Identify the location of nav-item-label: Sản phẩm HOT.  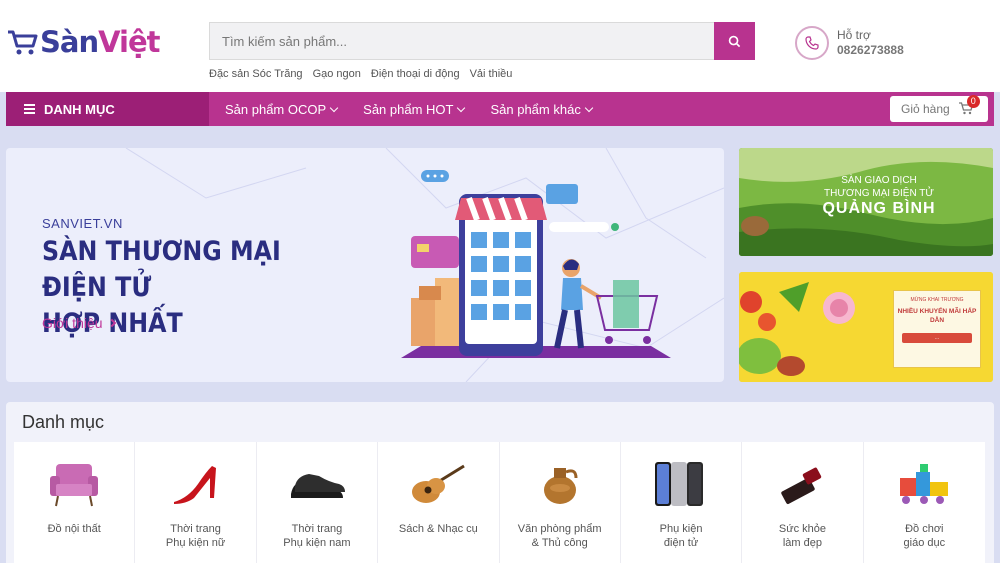
(408, 109).